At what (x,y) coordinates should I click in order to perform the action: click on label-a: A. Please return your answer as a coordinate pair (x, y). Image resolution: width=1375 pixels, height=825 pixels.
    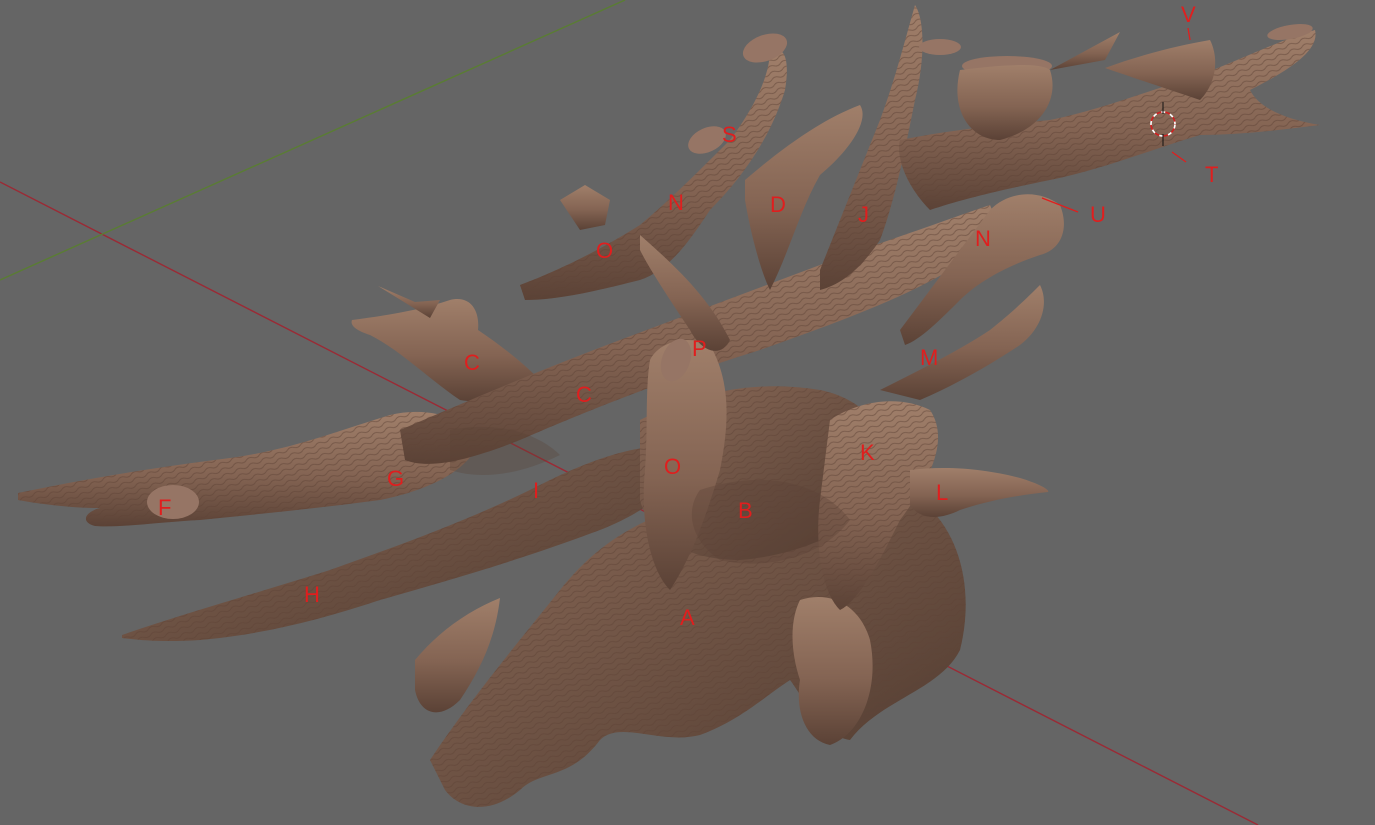
    Looking at the image, I should click on (687, 617).